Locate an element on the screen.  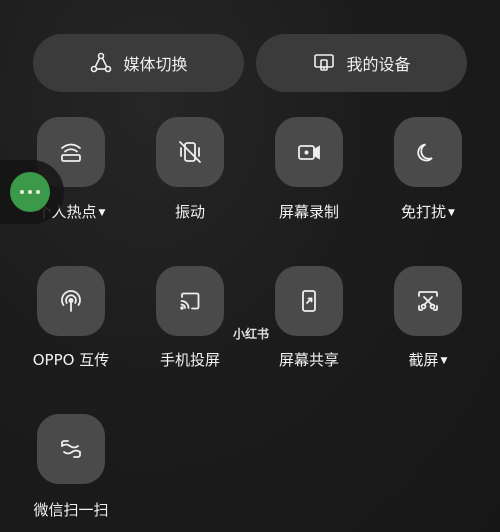
screenshot-tile is located at coordinates (428, 301).